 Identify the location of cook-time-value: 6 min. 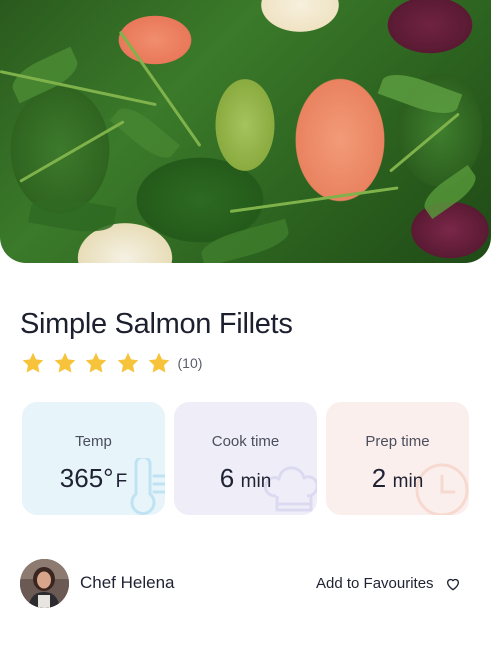
(245, 478).